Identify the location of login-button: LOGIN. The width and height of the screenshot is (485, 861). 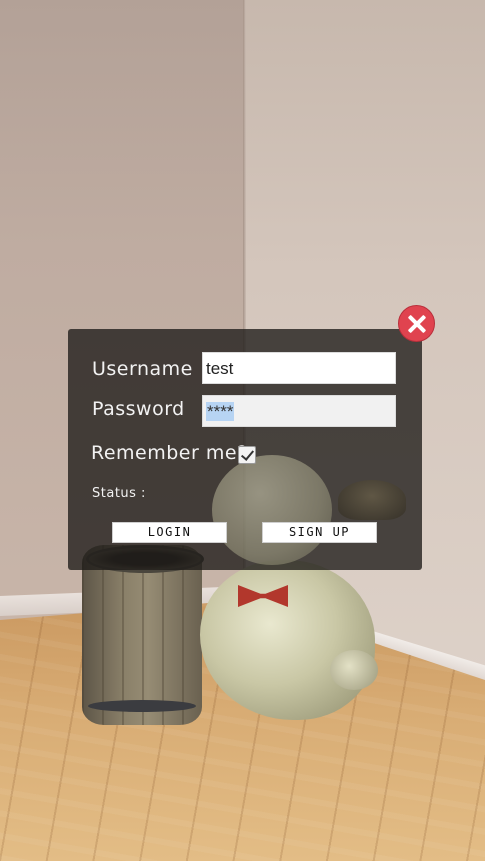
(169, 532).